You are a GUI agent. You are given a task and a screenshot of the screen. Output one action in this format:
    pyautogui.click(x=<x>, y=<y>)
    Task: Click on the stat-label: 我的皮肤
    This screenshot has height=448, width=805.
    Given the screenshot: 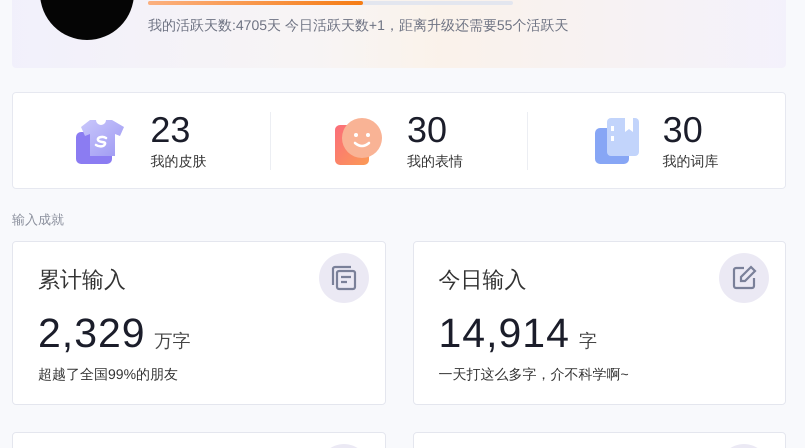 What is the action you would take?
    pyautogui.click(x=178, y=161)
    